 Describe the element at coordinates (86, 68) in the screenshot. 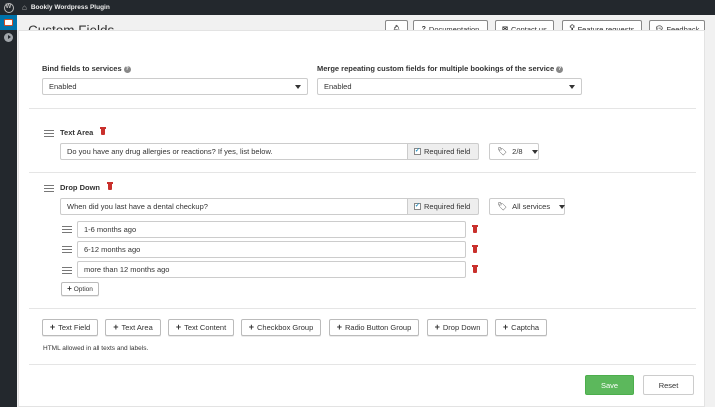

I see `bind-fields-label: Bind fields to services?` at that location.